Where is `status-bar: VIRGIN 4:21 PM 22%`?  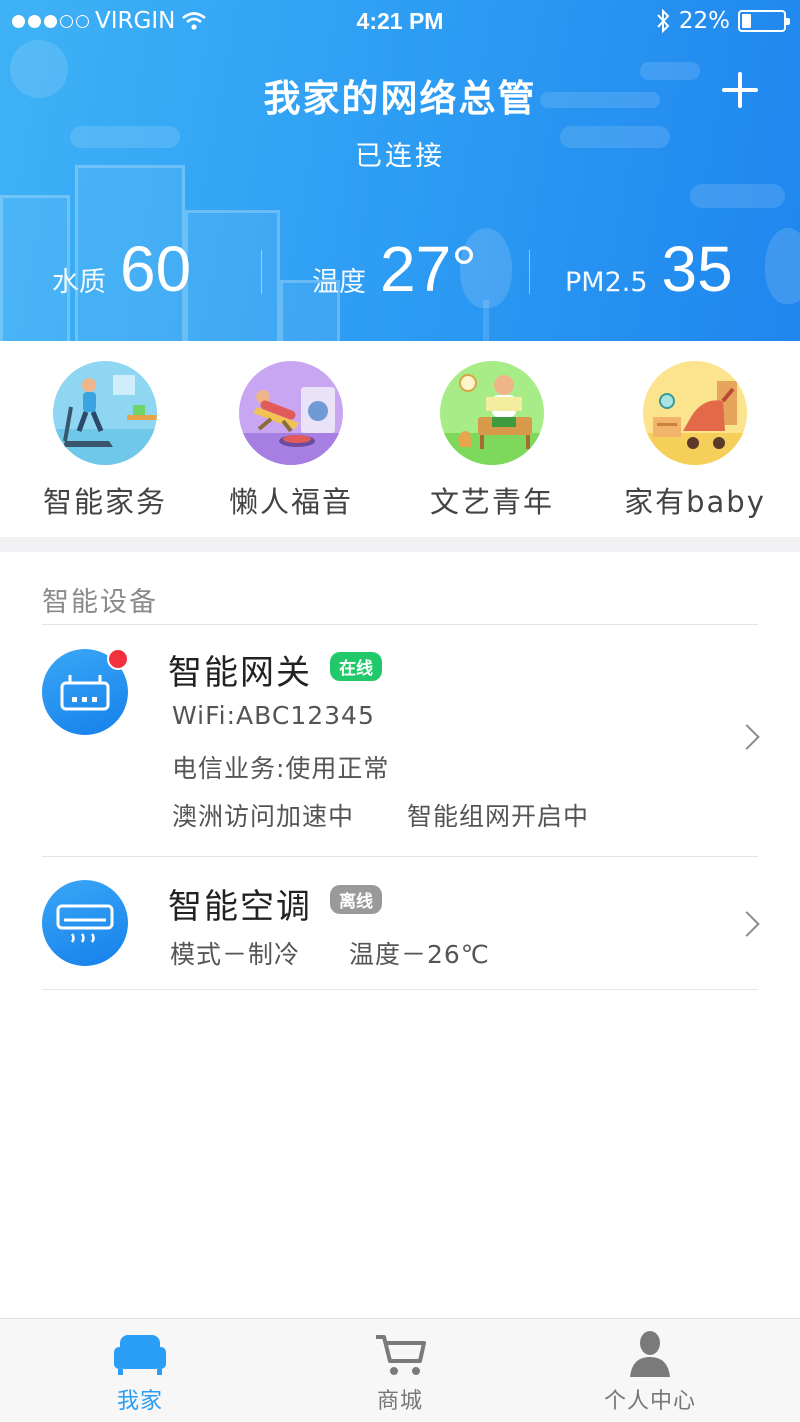 status-bar: VIRGIN 4:21 PM 22% is located at coordinates (400, 21).